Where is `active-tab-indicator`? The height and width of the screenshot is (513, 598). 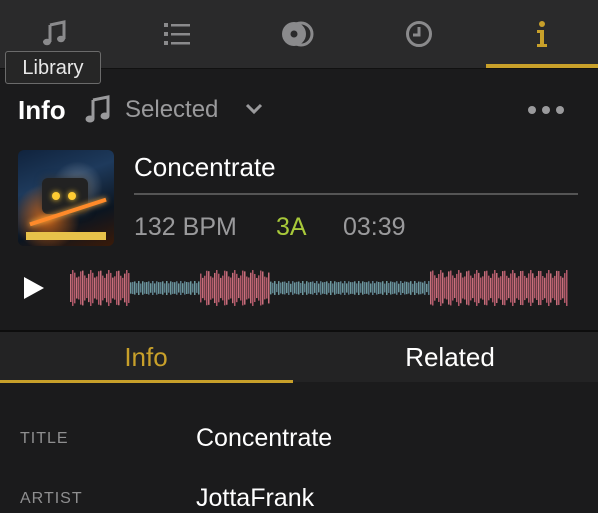 active-tab-indicator is located at coordinates (542, 66).